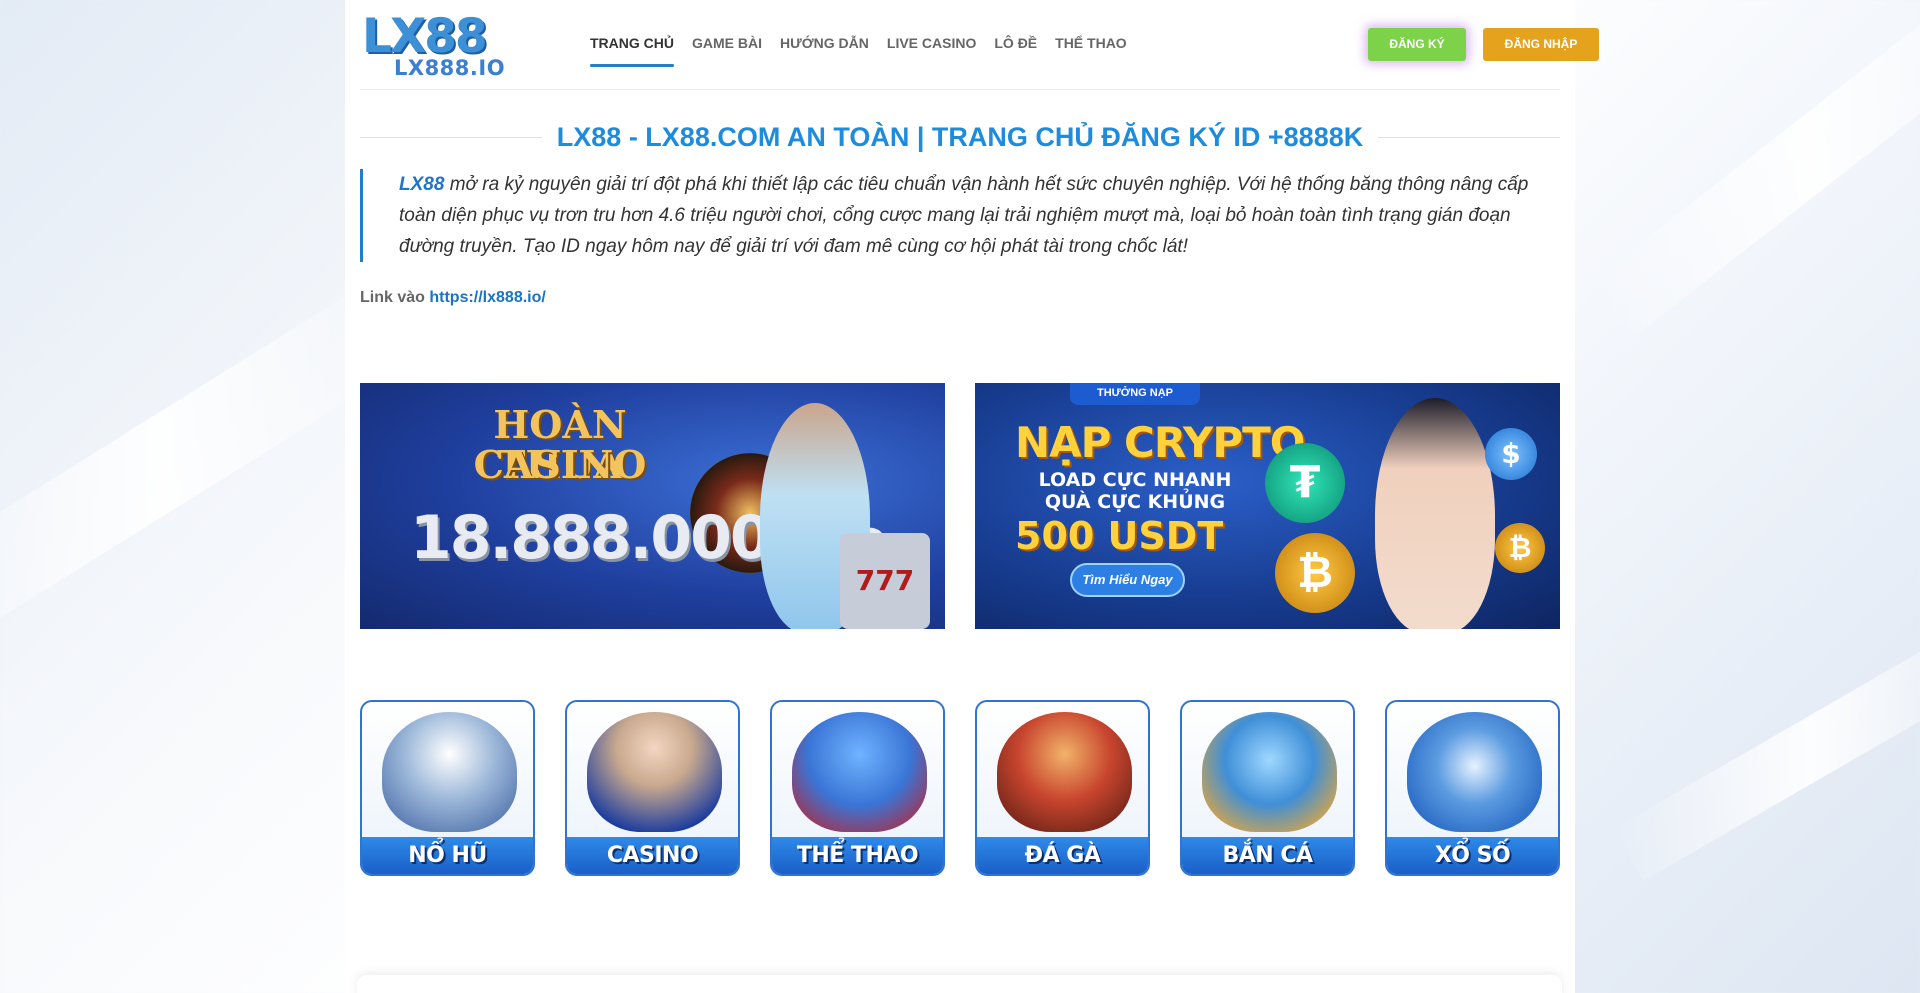  What do you see at coordinates (652, 855) in the screenshot?
I see `category-label: CASINO` at bounding box center [652, 855].